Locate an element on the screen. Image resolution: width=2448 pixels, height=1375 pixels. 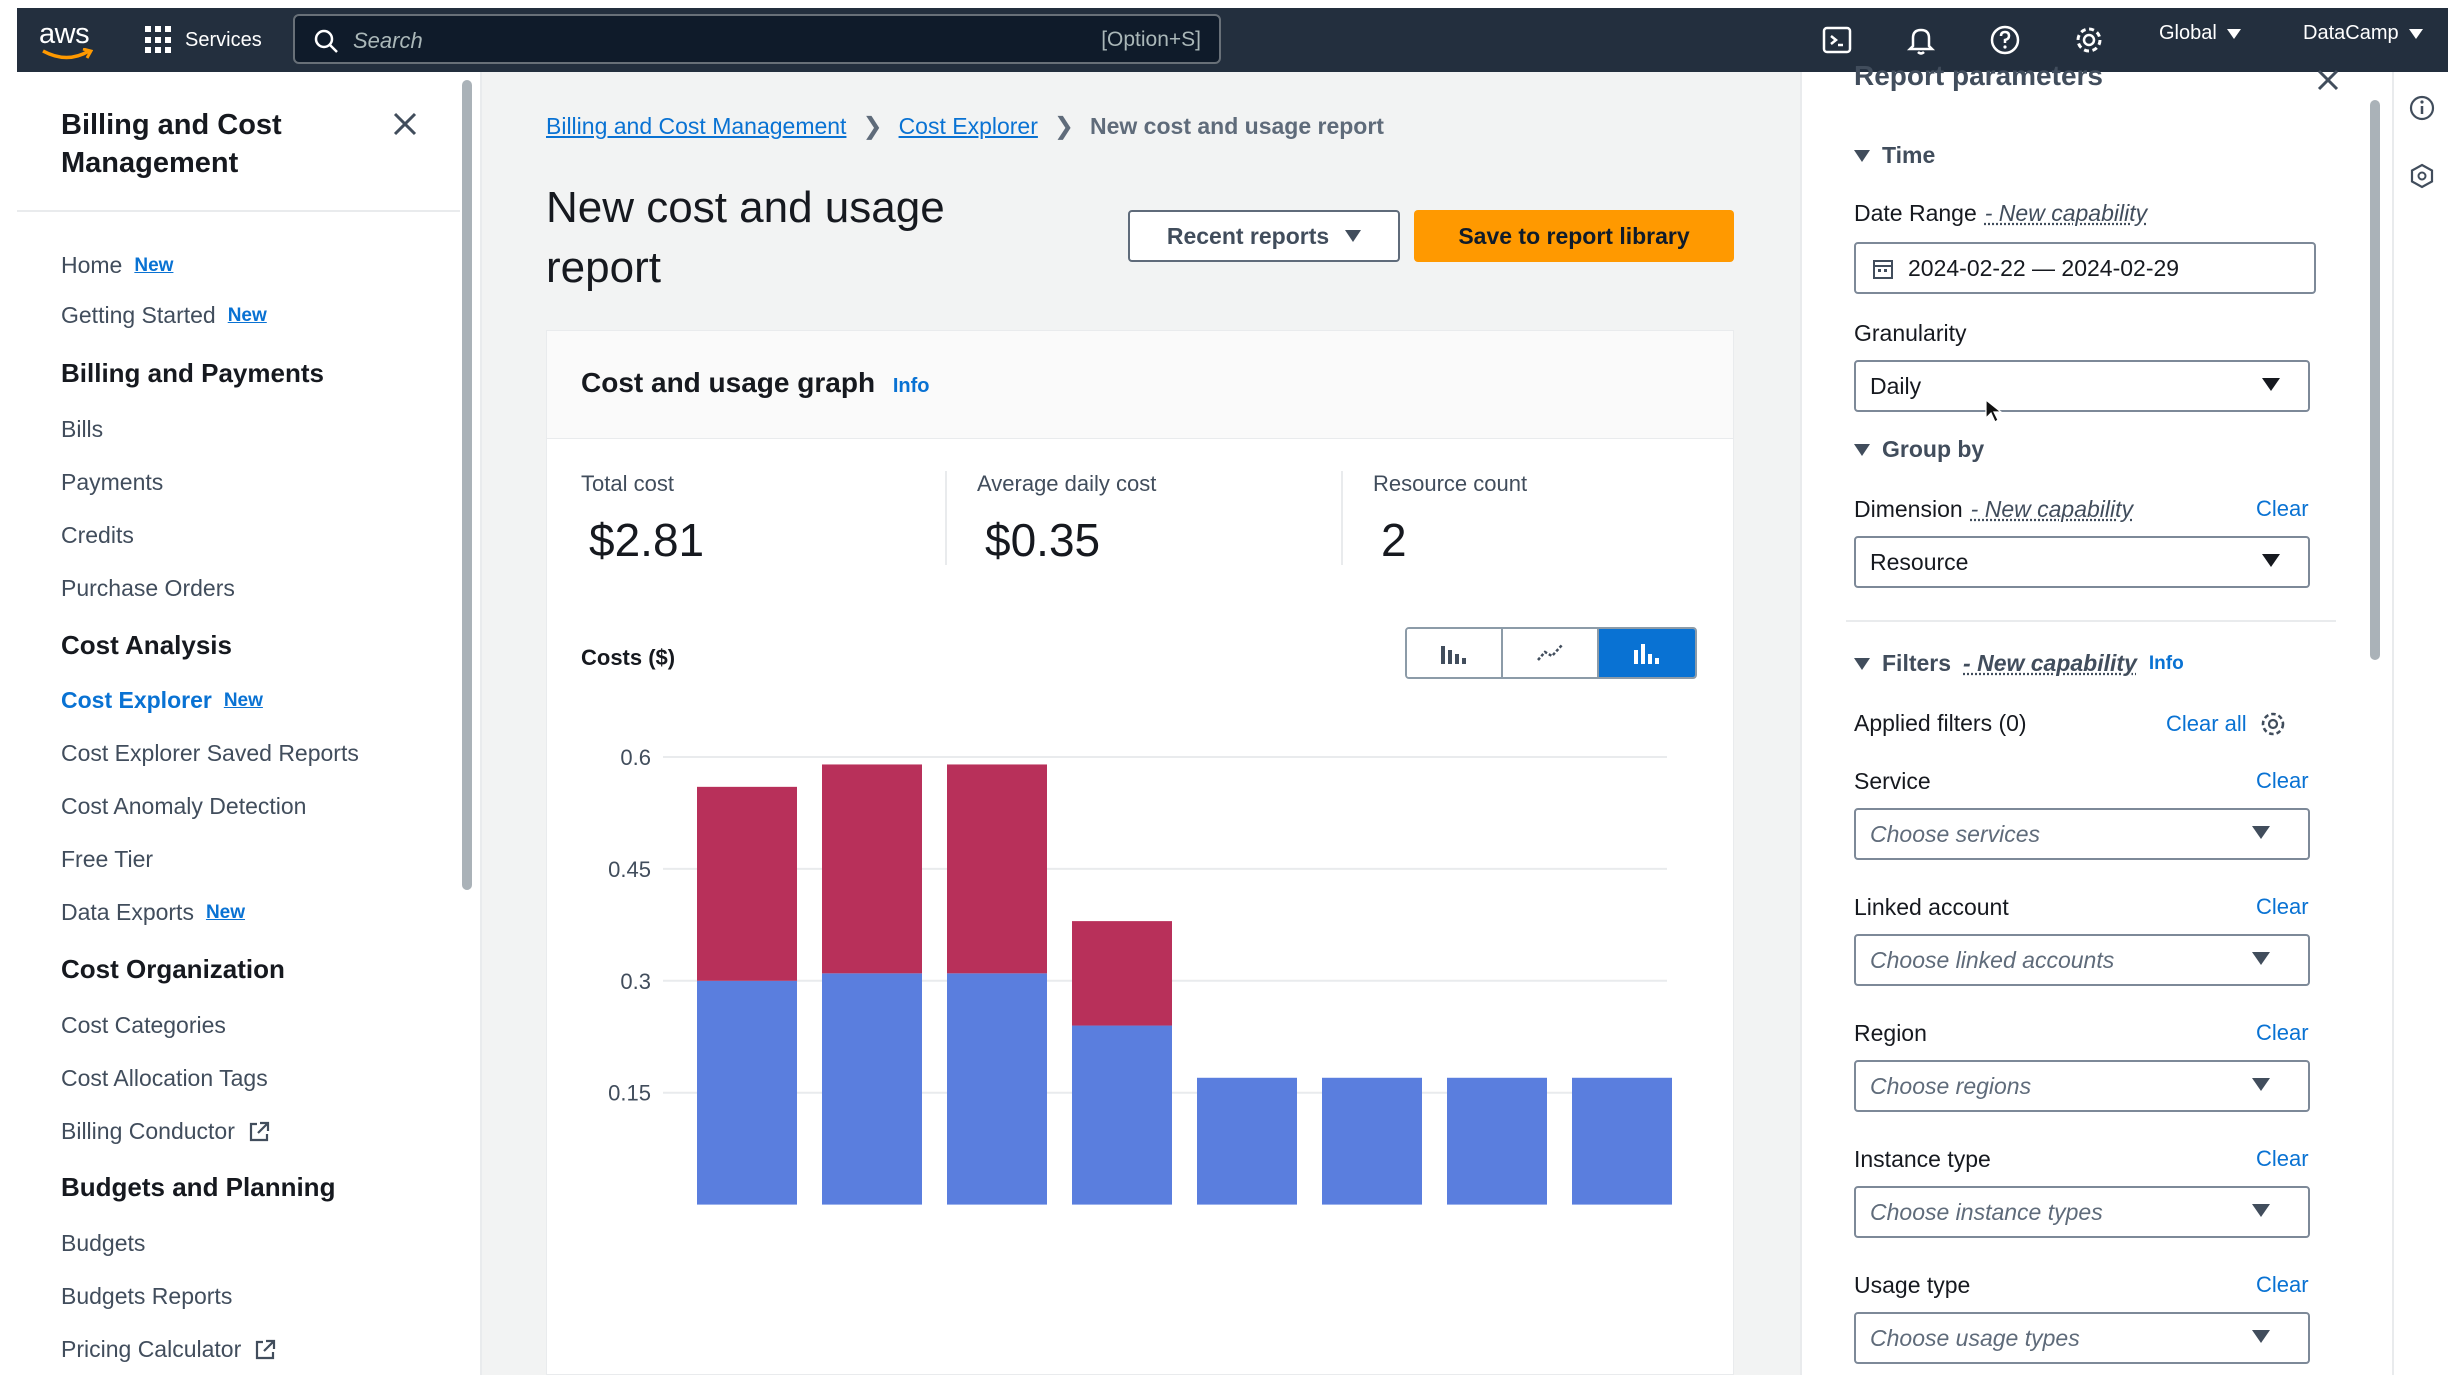
panel-title: Report parameters is located at coordinates (1978, 76).